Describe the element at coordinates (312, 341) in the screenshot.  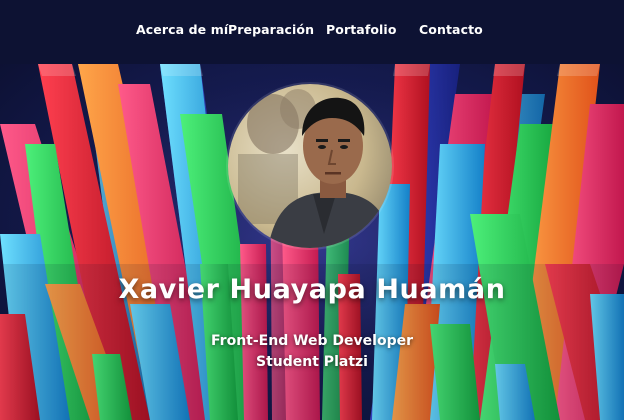
I see `profile-role-title: Front-End Web Developer` at that location.